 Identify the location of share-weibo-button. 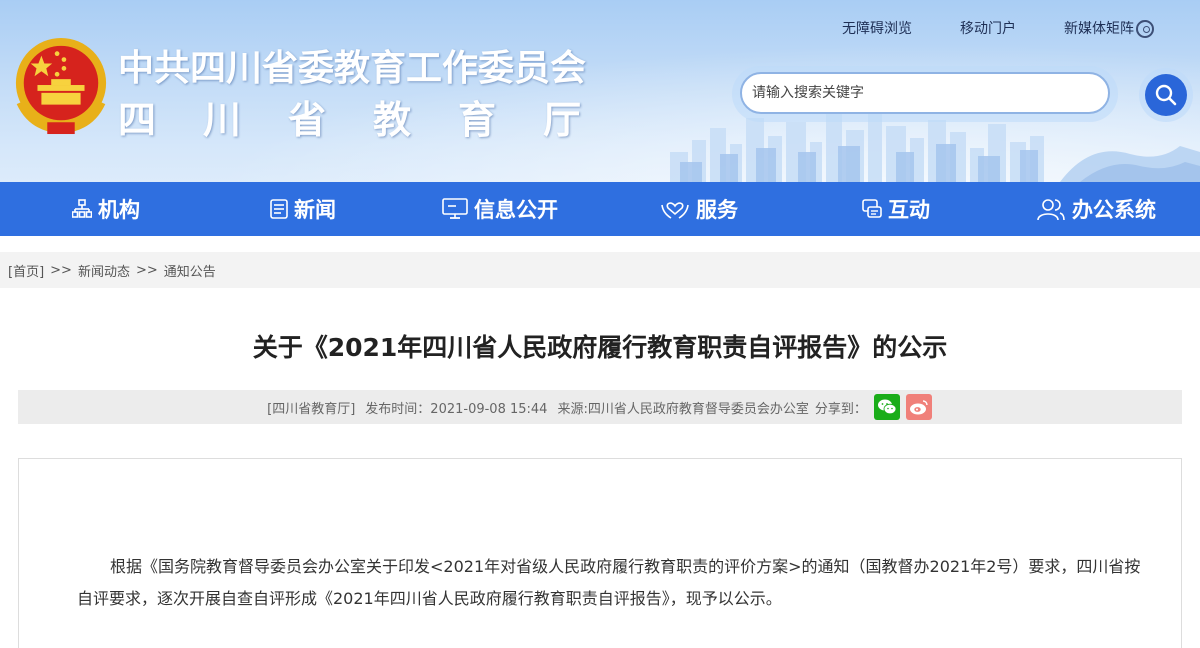
(918, 407).